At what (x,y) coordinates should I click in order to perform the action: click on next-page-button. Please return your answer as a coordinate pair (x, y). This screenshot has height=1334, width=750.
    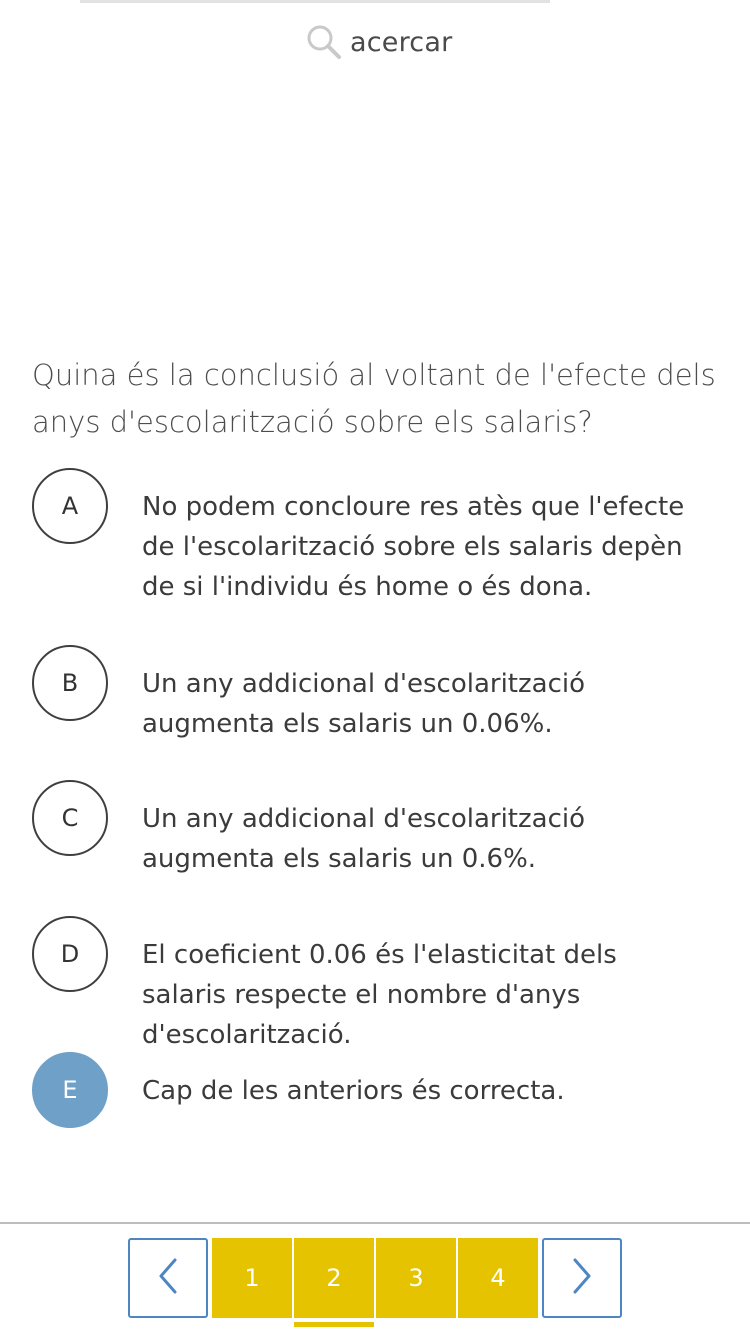
    Looking at the image, I should click on (582, 1278).